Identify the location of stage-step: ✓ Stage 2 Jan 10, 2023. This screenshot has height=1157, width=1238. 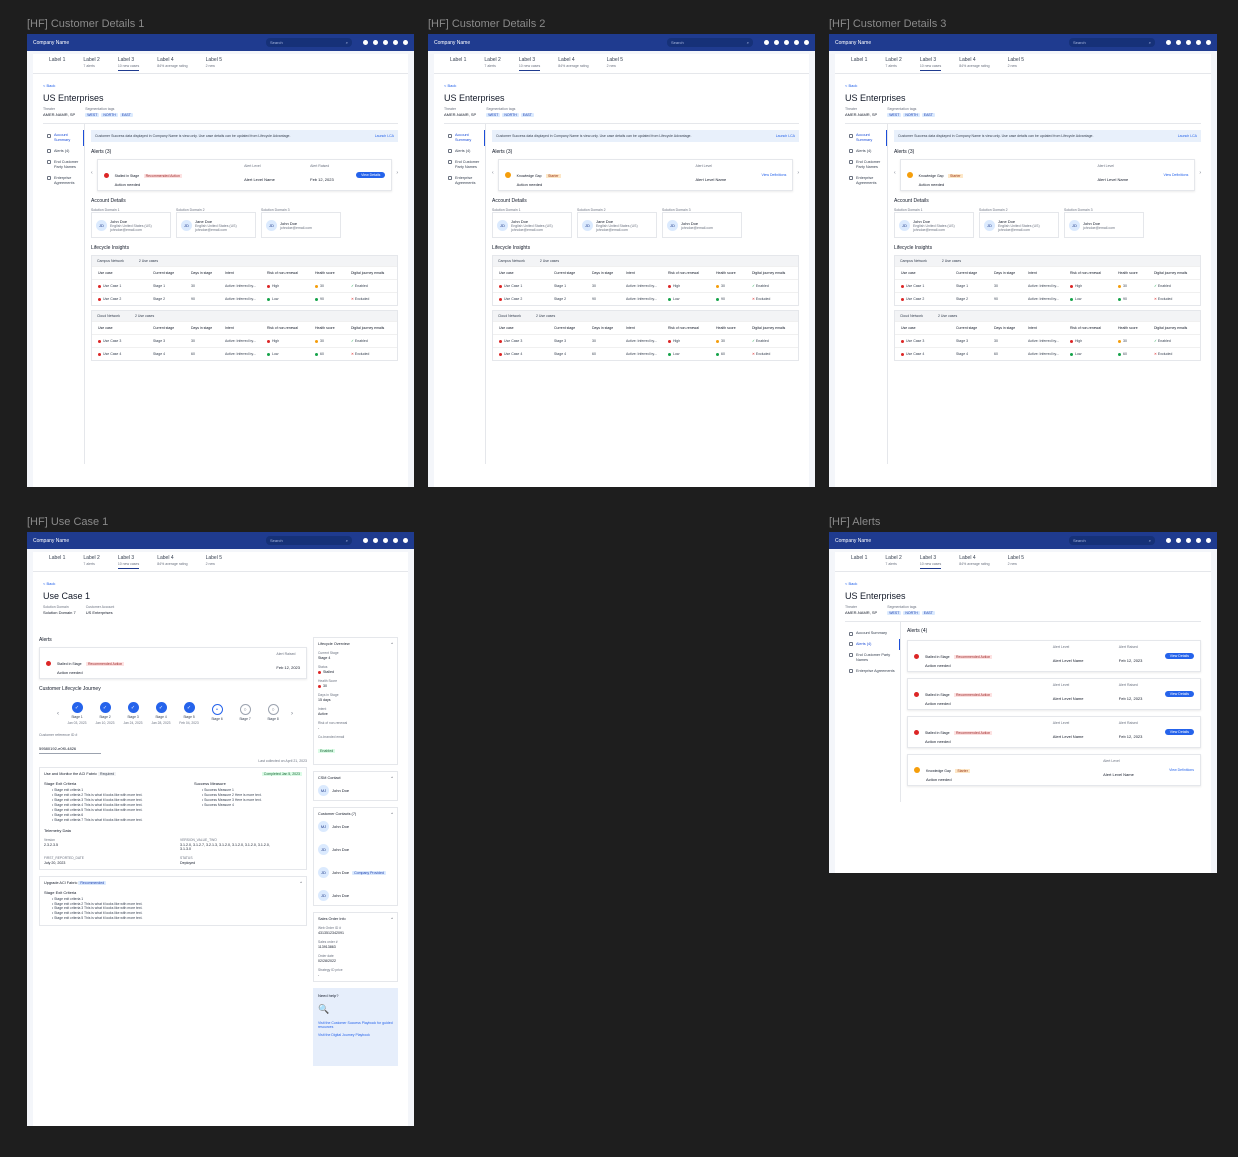
(105, 713).